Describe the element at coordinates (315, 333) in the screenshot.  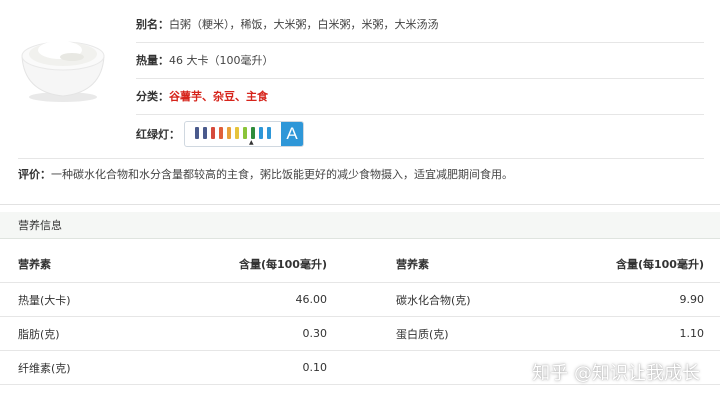
I see `nutrient-amount: 0.30` at that location.